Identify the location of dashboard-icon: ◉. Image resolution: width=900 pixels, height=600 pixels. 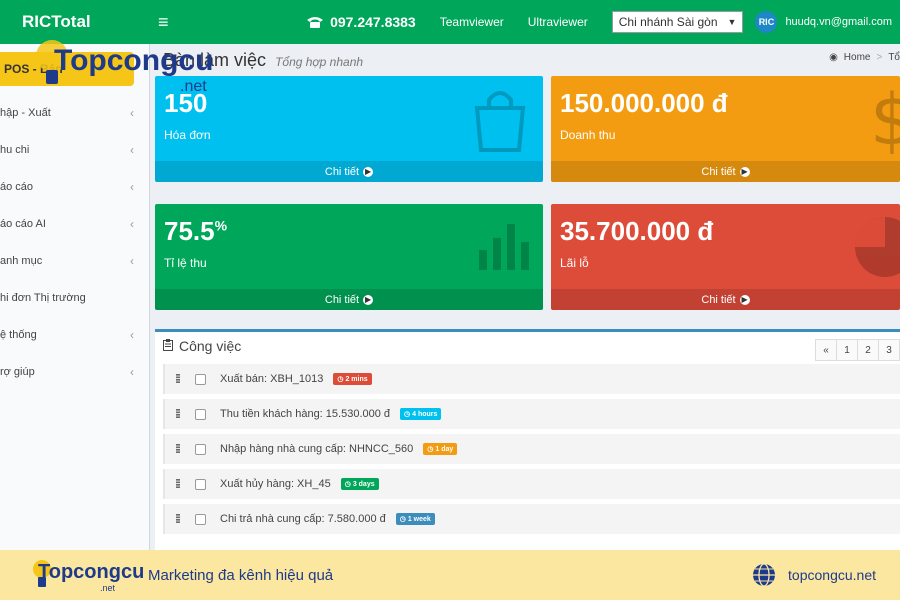
(833, 57).